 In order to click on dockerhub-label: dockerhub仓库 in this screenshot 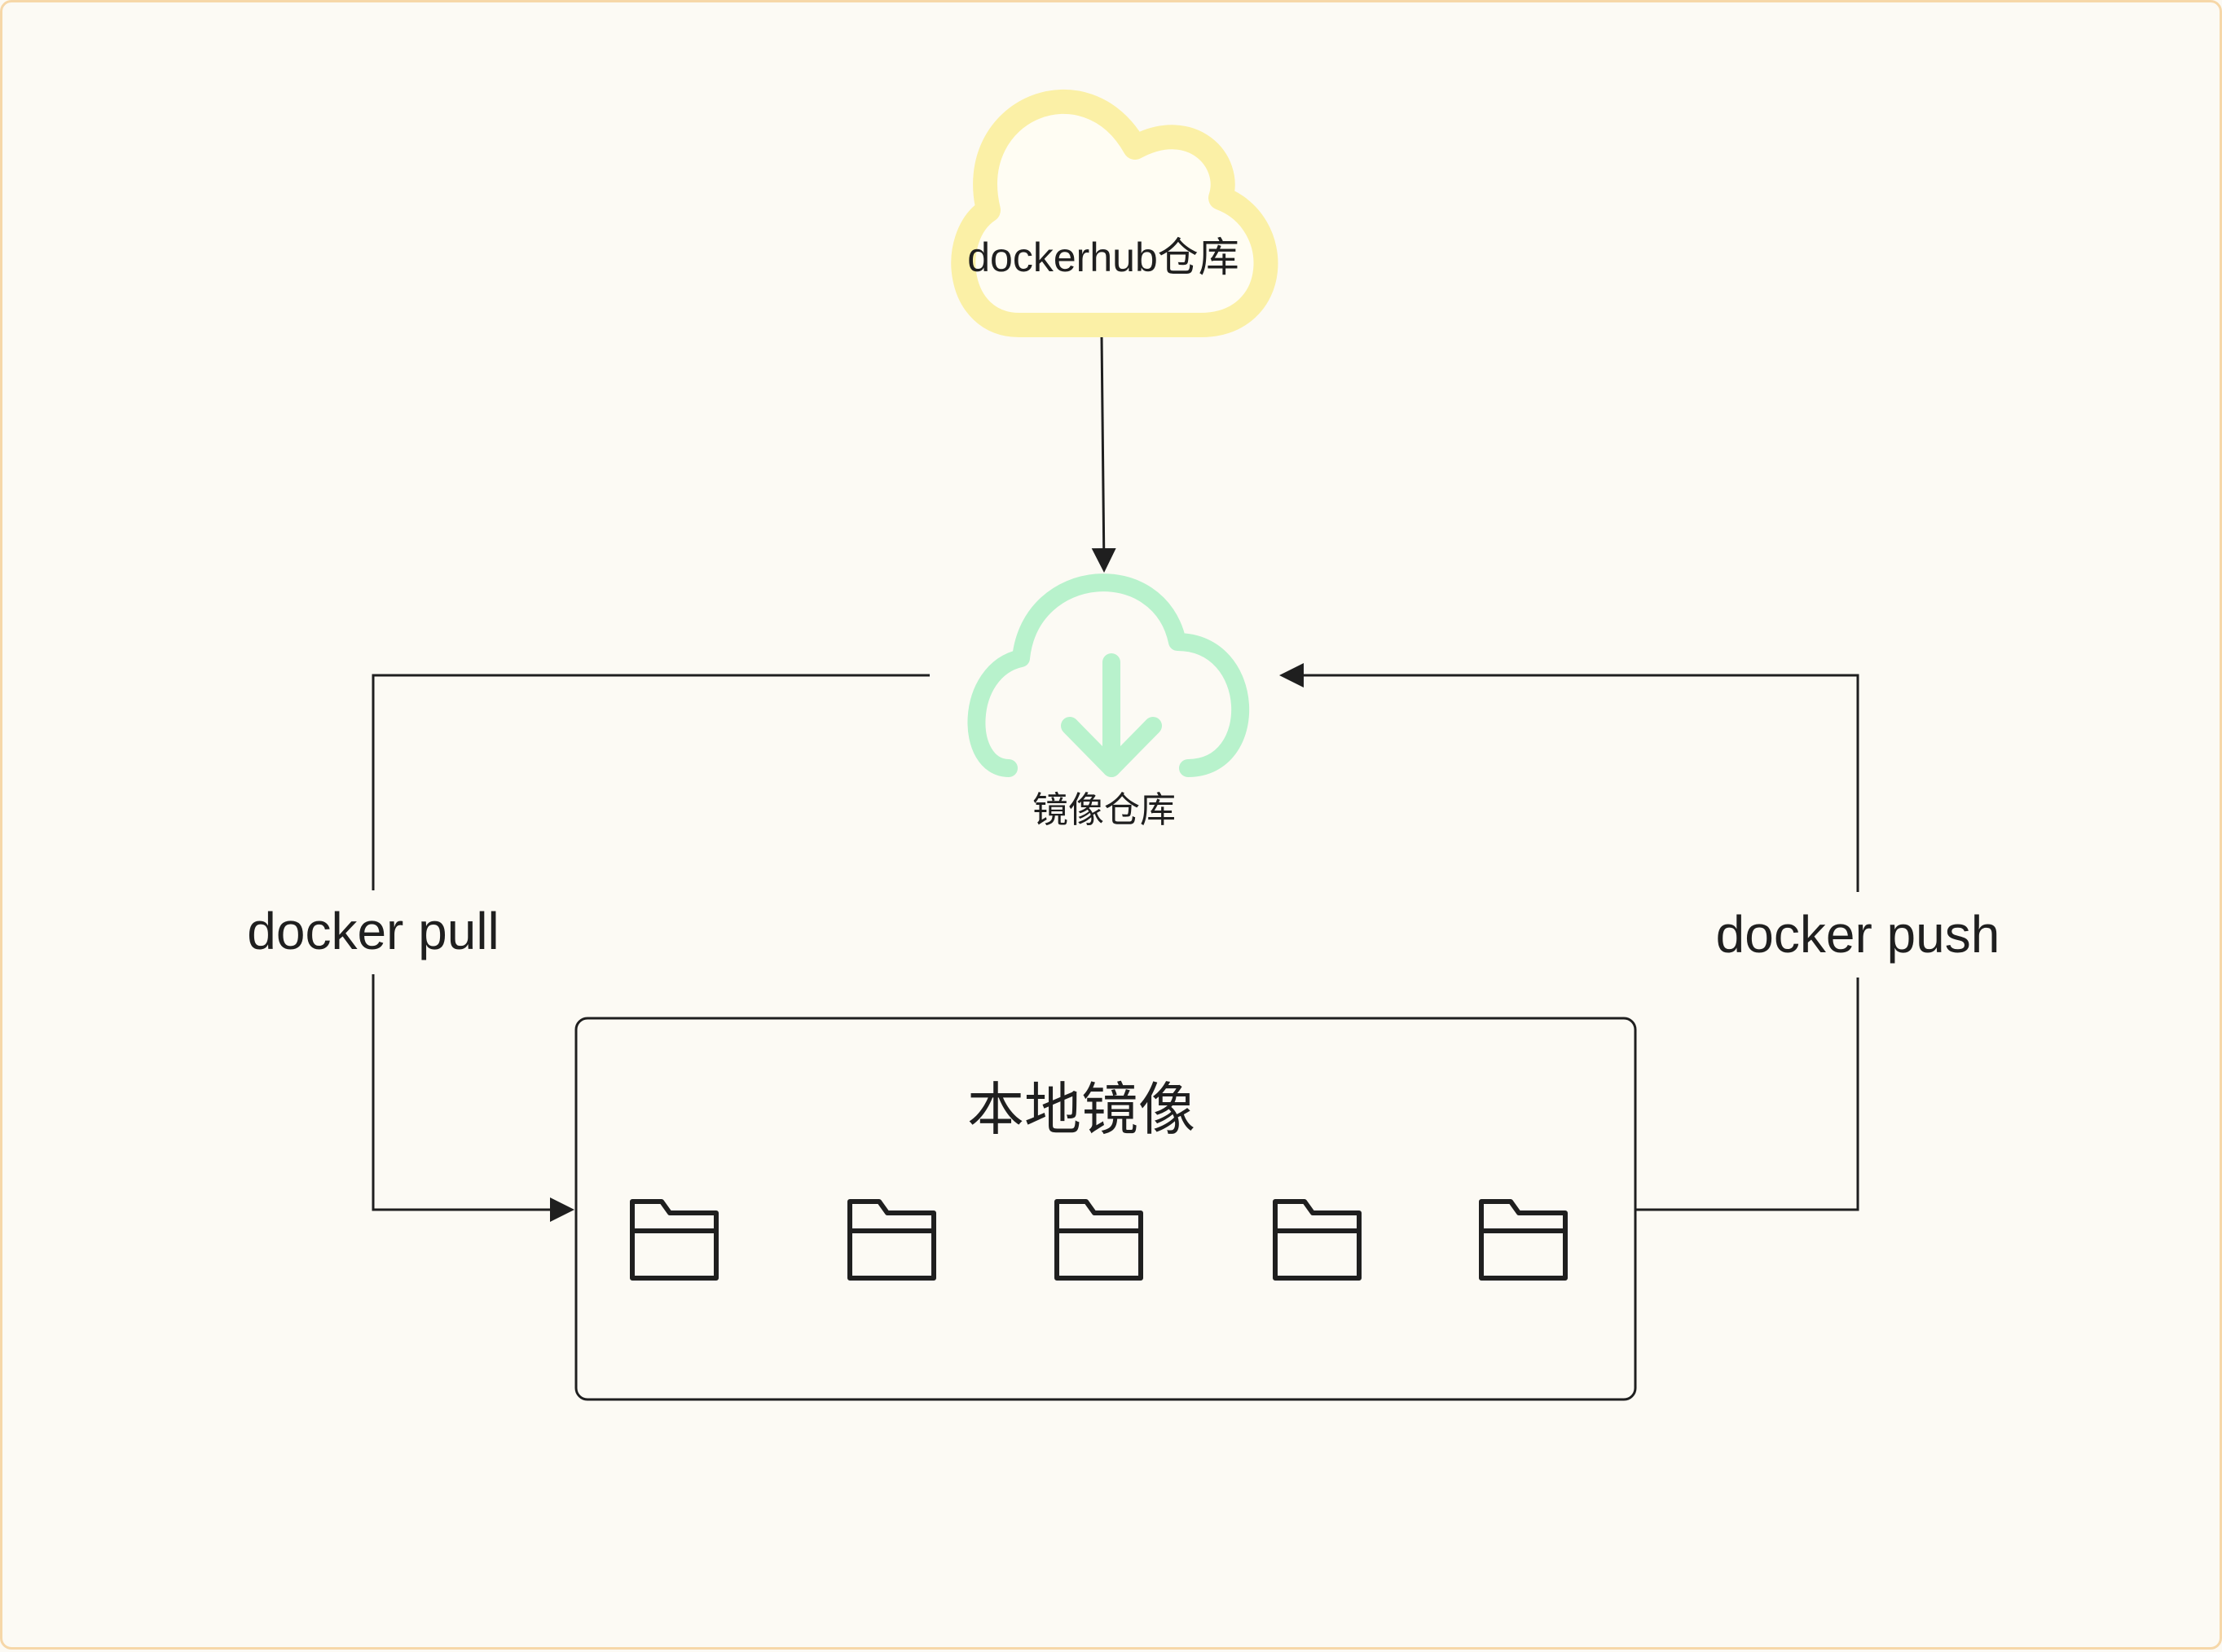, I will do `click(1103, 257)`.